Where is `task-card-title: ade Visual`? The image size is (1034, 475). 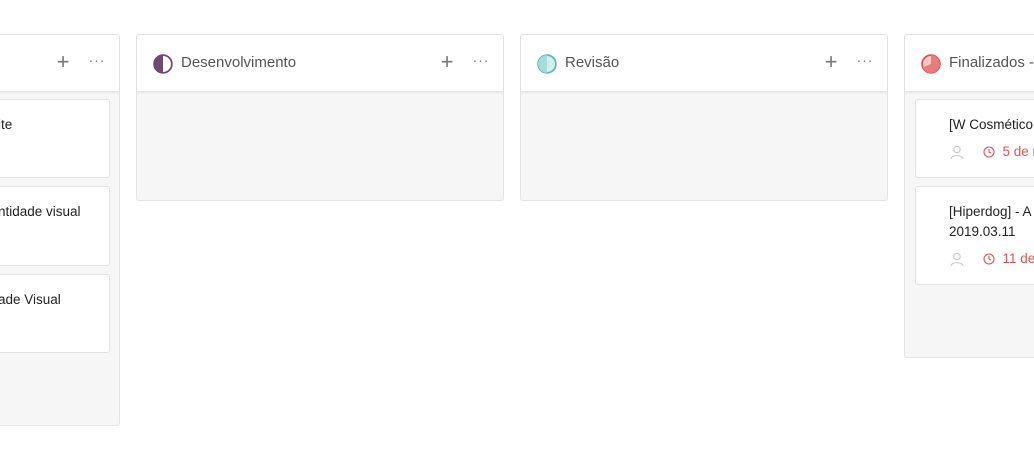 task-card-title: ade Visual is located at coordinates (30, 299).